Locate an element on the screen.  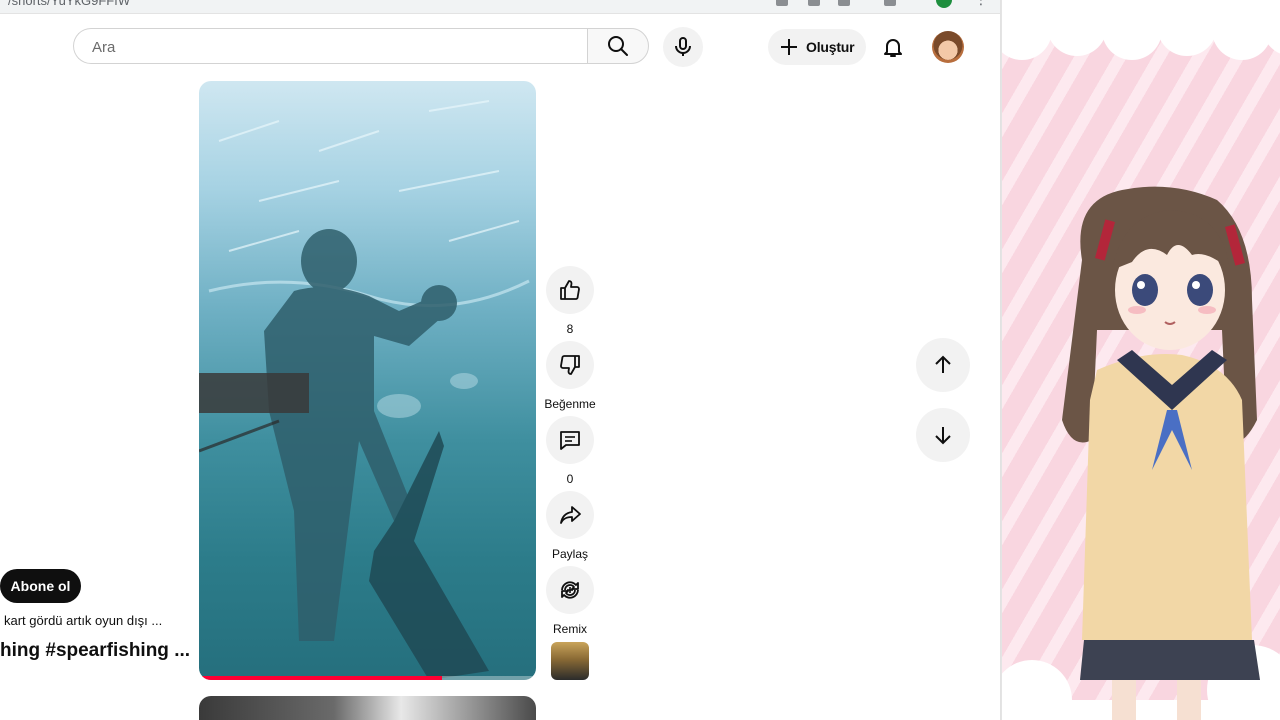
search-button is located at coordinates (618, 46).